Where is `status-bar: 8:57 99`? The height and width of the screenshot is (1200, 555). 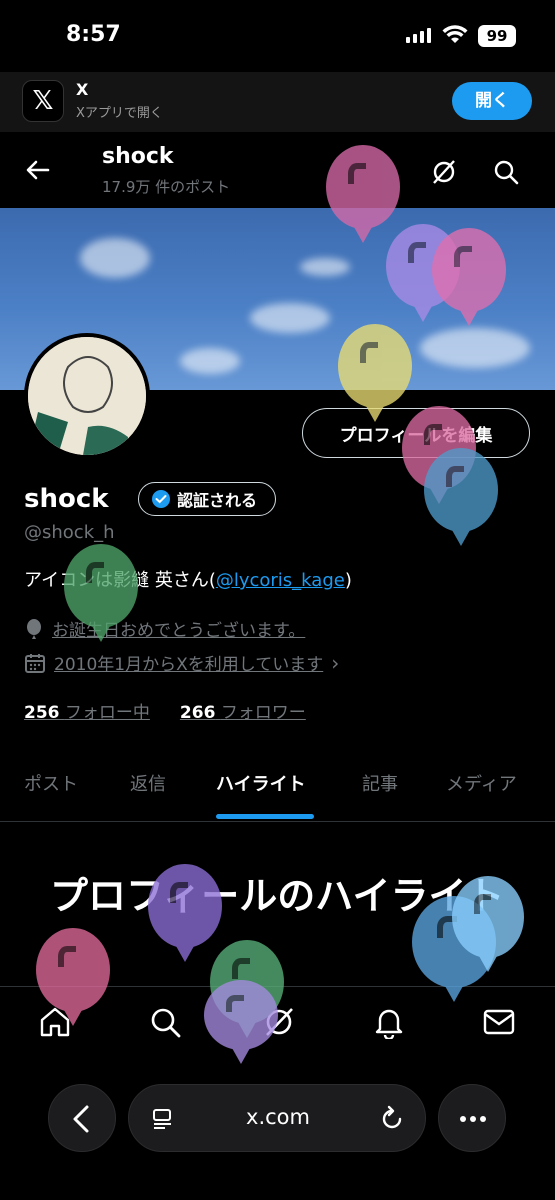
status-bar: 8:57 99 is located at coordinates (277, 36).